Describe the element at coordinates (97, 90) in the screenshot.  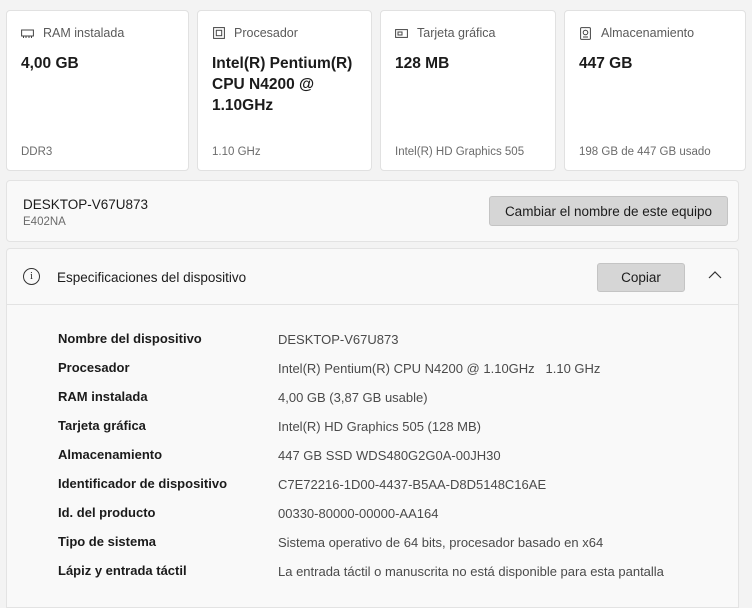
I see `card-ram: RAM instalada 4,00 GB DDR3` at that location.